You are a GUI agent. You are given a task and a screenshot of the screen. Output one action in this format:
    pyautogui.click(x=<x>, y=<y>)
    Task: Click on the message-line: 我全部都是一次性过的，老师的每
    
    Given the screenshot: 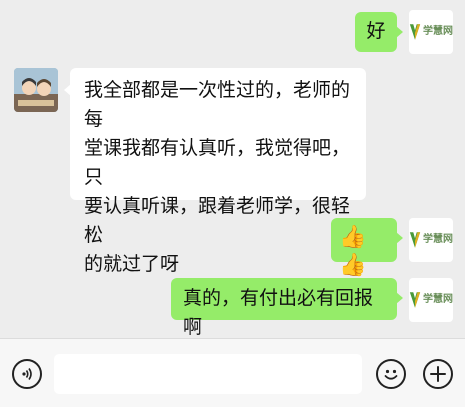 What is the action you would take?
    pyautogui.click(x=217, y=104)
    